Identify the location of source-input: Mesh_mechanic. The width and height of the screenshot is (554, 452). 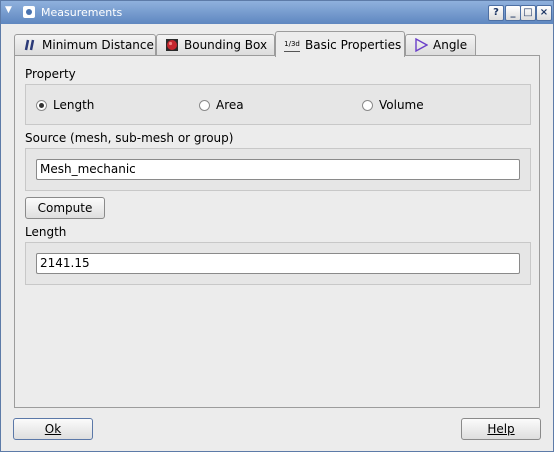
(278, 169).